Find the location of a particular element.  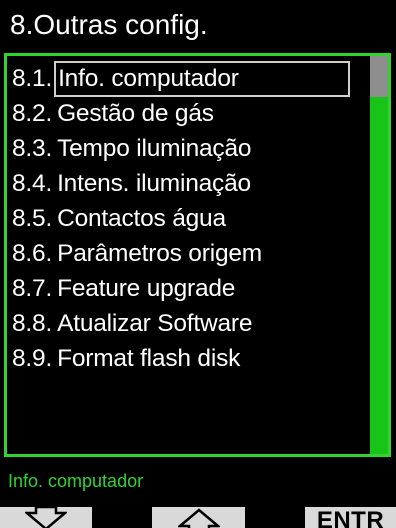

menu-item-gestao-de-gas: 8.2. Gestão de gás is located at coordinates (193, 113).